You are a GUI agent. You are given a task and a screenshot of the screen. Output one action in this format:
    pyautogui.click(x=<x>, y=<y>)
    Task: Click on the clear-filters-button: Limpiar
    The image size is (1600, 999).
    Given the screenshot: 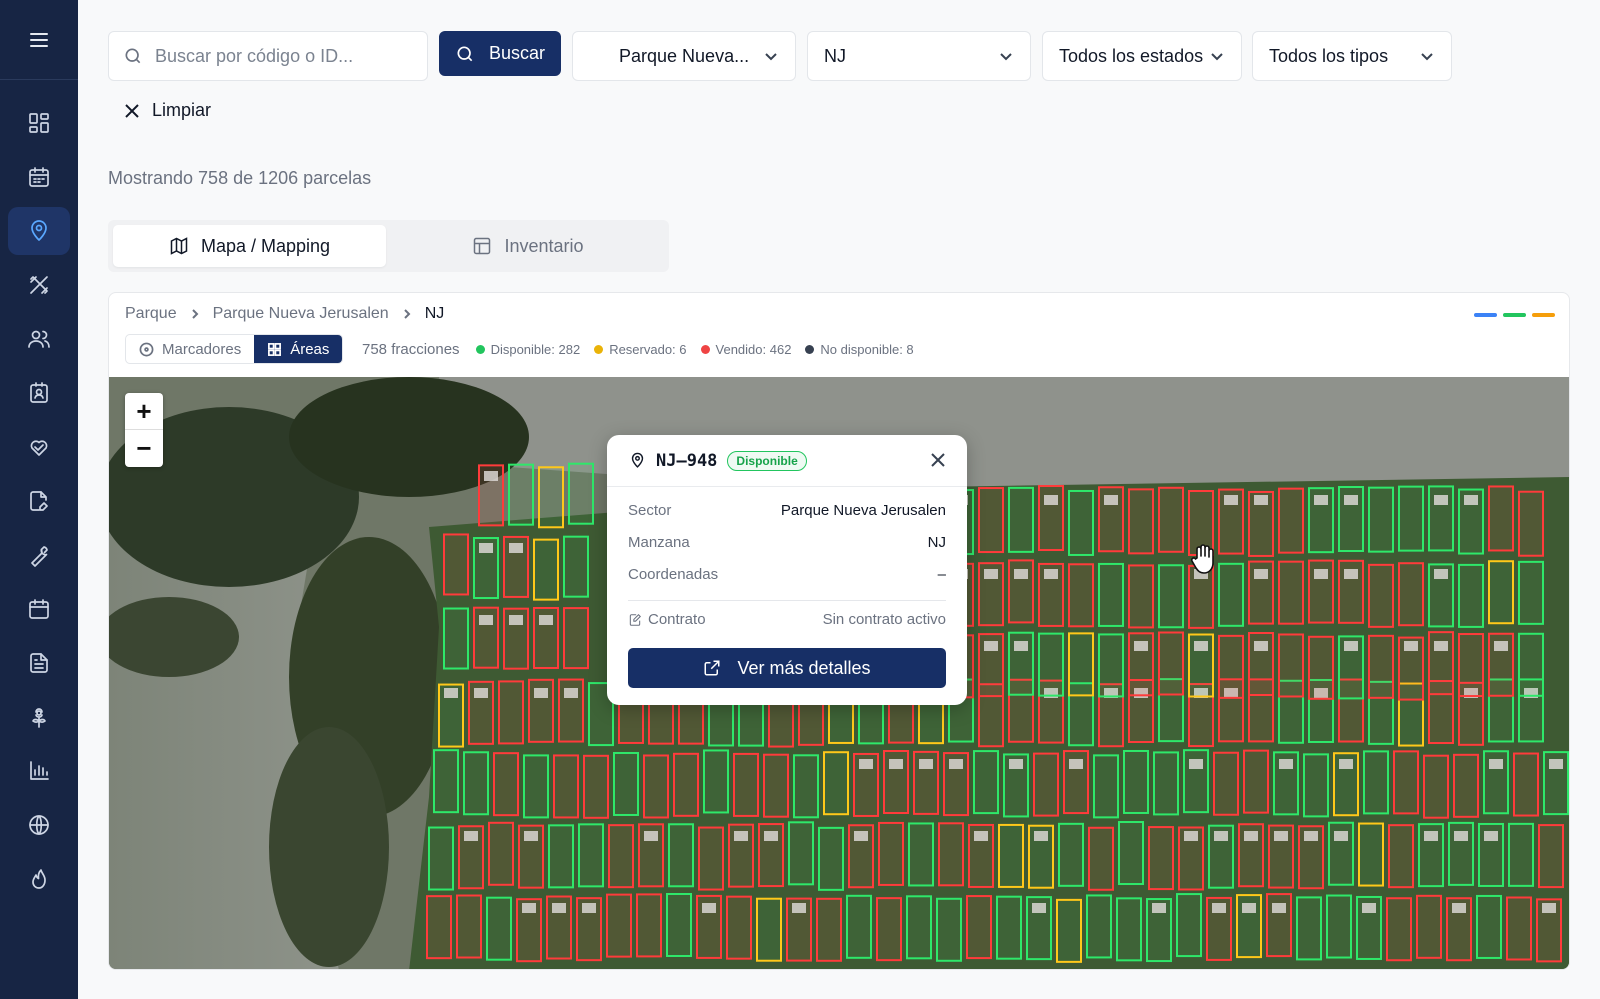 What is the action you would take?
    pyautogui.click(x=167, y=110)
    